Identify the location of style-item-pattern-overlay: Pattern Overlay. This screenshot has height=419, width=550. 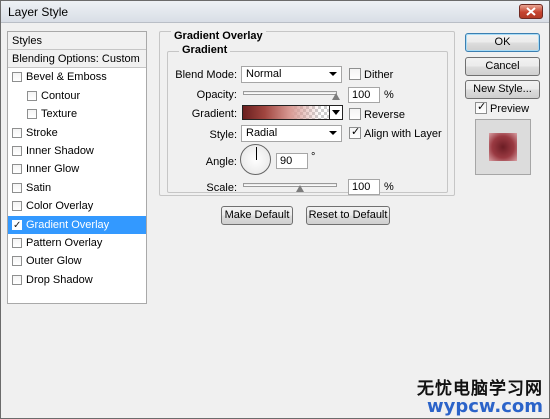
(77, 243).